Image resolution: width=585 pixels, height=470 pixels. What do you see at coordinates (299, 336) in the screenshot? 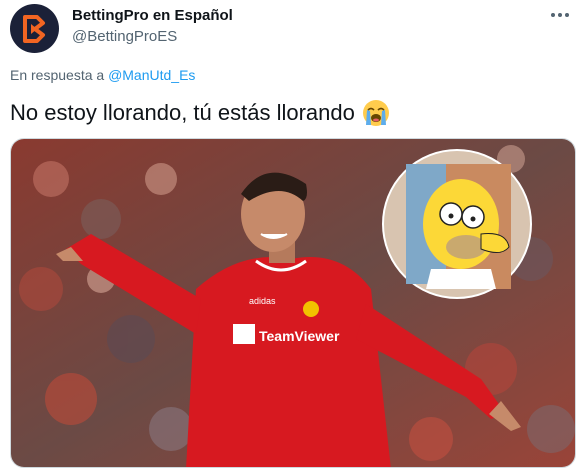
I see `shirt-sponsor-text: TeamViewer` at bounding box center [299, 336].